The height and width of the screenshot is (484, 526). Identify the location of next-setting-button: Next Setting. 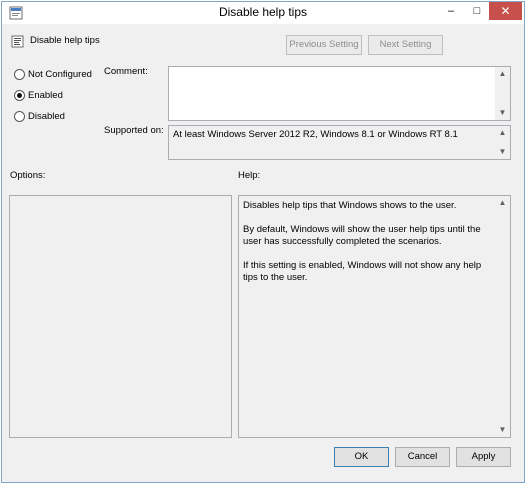
(405, 45).